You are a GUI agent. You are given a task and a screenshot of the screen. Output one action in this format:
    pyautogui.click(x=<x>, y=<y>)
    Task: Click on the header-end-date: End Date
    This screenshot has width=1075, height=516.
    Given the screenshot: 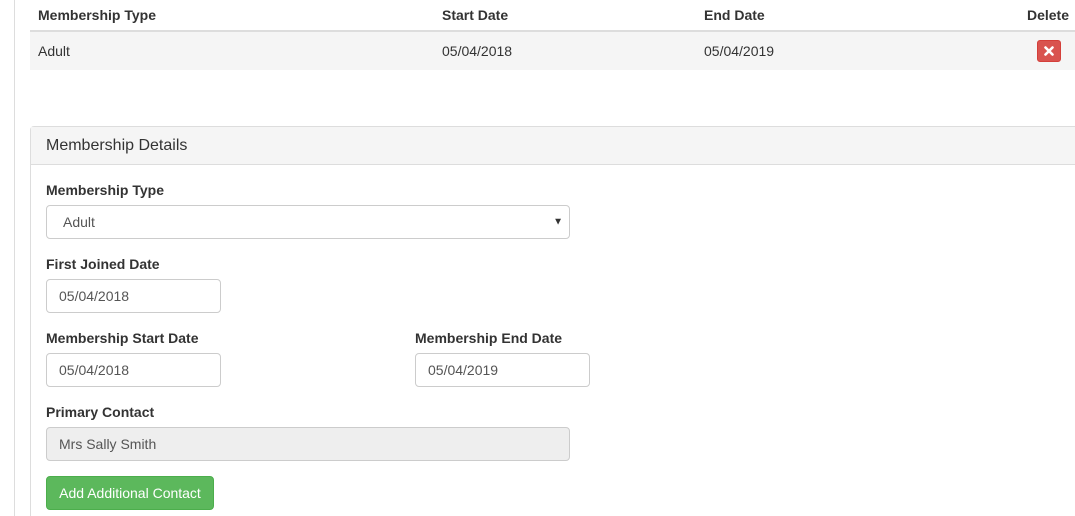 What is the action you would take?
    pyautogui.click(x=734, y=15)
    